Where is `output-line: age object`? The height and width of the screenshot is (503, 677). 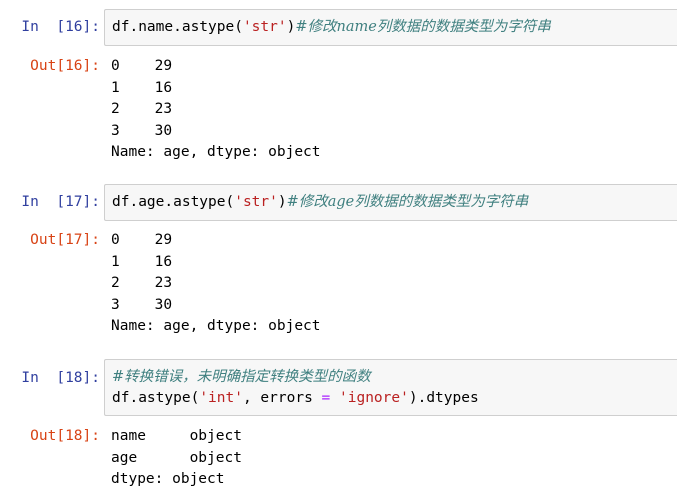 output-line: age object is located at coordinates (176, 457).